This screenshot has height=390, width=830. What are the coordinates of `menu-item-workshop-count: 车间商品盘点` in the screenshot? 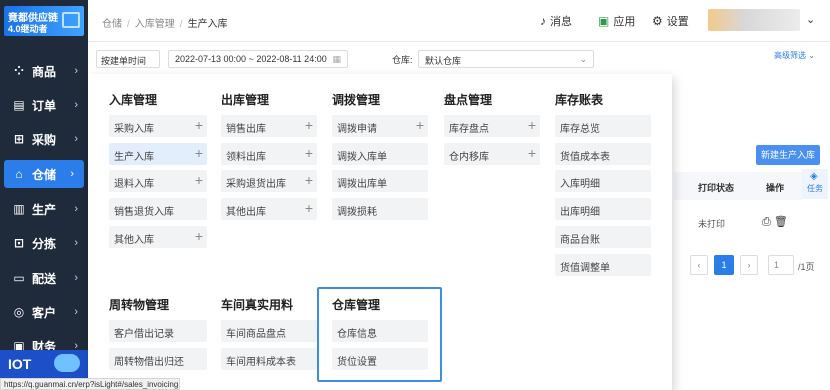 It's located at (269, 331).